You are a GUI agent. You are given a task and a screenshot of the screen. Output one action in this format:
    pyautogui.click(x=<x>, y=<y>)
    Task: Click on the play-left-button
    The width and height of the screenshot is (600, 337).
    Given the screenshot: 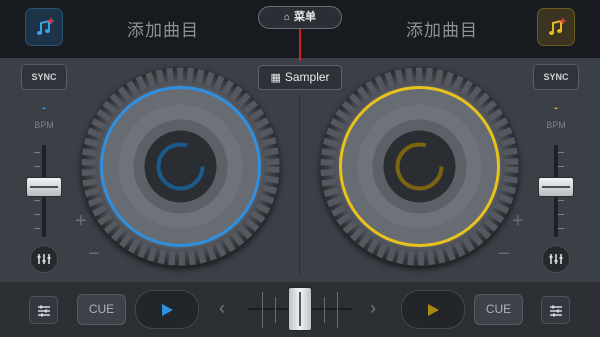 What is the action you would take?
    pyautogui.click(x=167, y=309)
    